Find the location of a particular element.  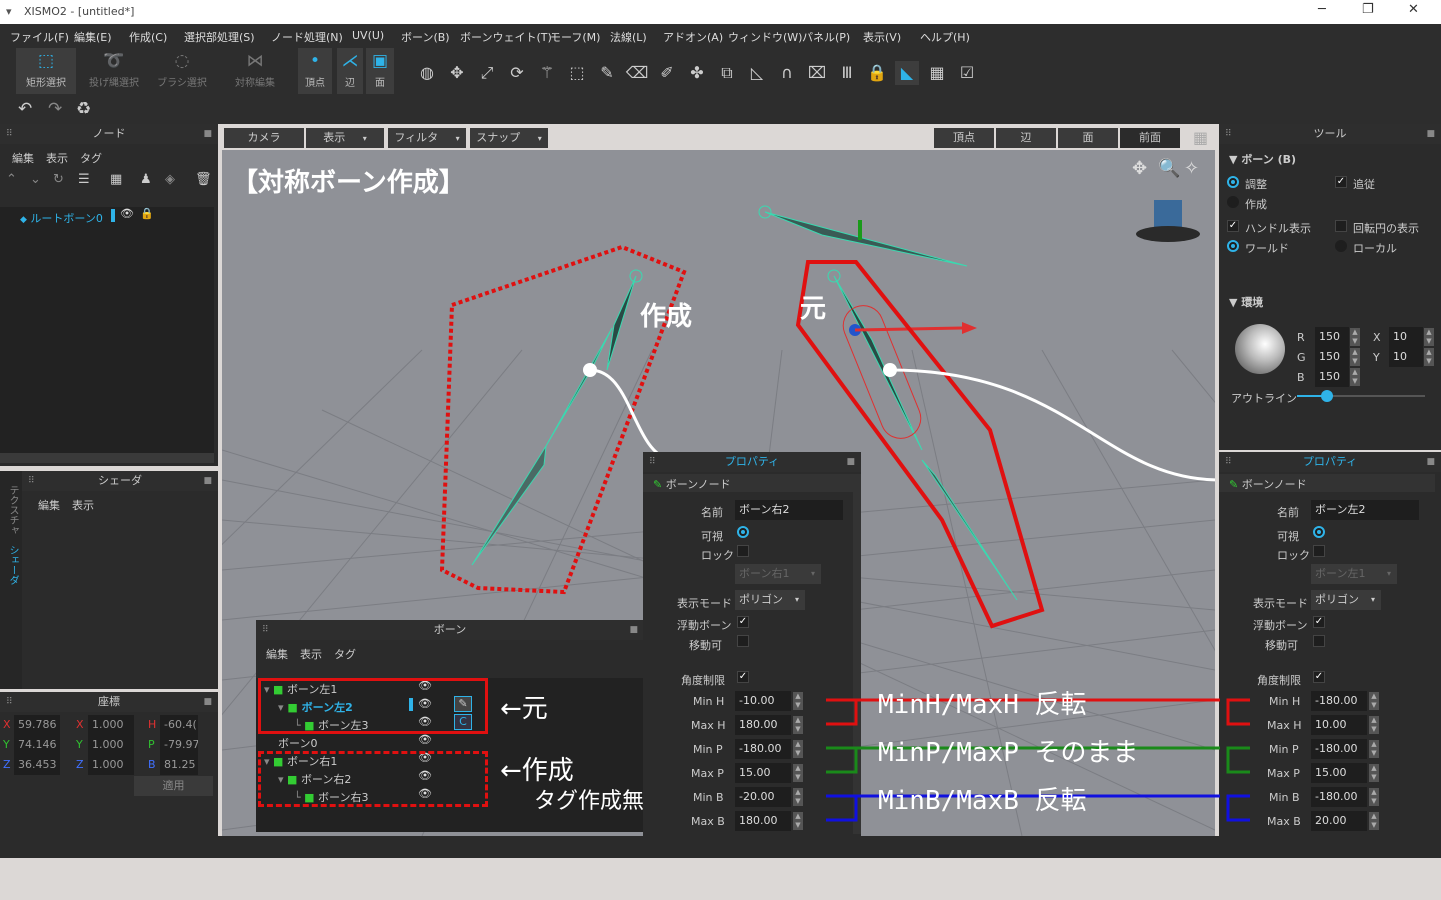

eraser-icon: ⌫ is located at coordinates (637, 73).